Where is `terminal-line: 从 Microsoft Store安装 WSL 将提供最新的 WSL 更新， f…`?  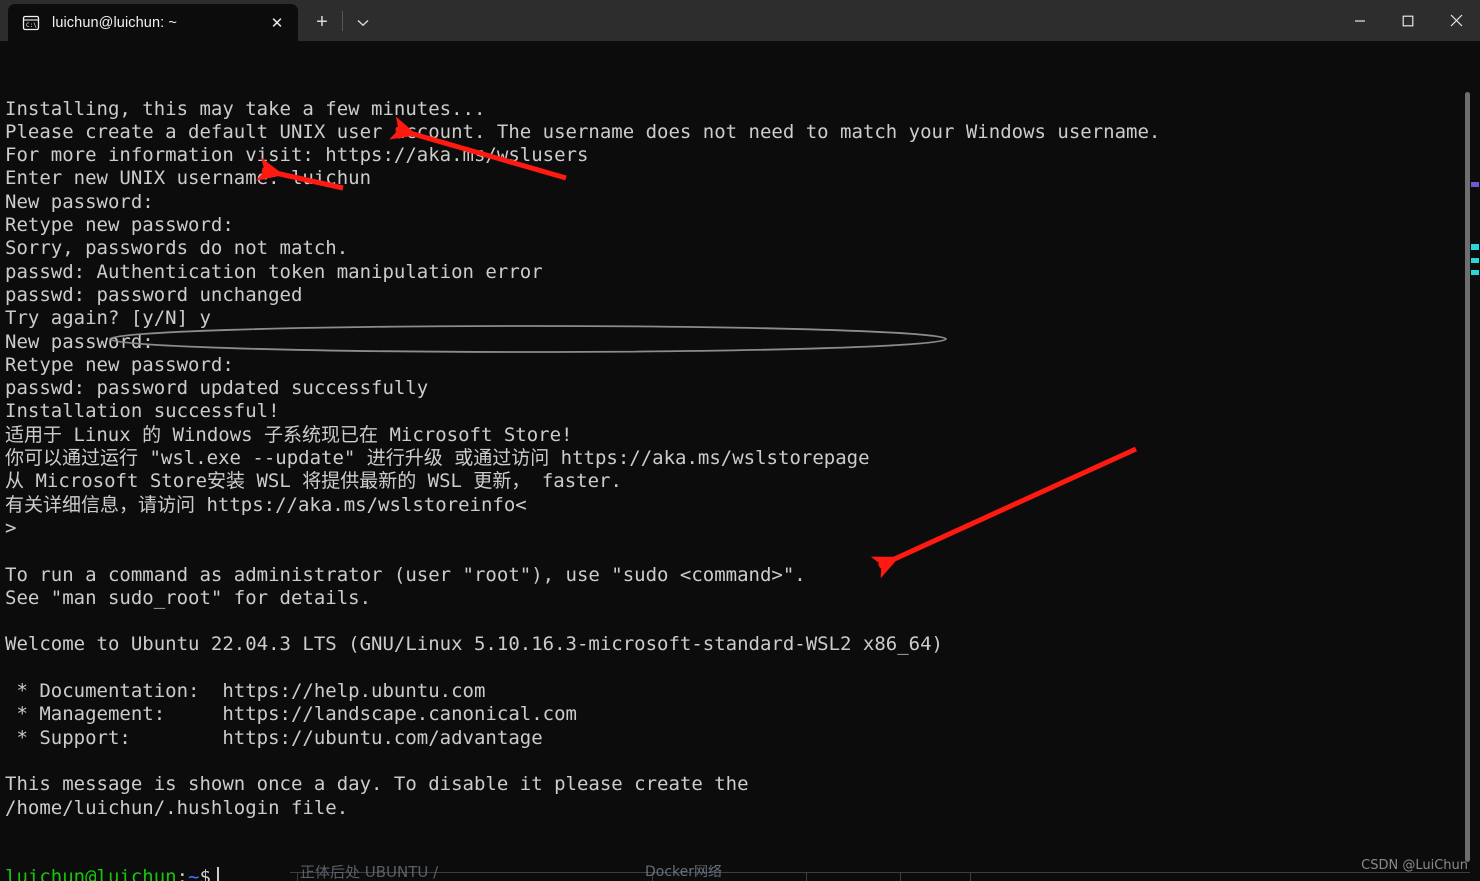 terminal-line: 从 Microsoft Store安装 WSL 将提供最新的 WSL 更新， f… is located at coordinates (313, 481).